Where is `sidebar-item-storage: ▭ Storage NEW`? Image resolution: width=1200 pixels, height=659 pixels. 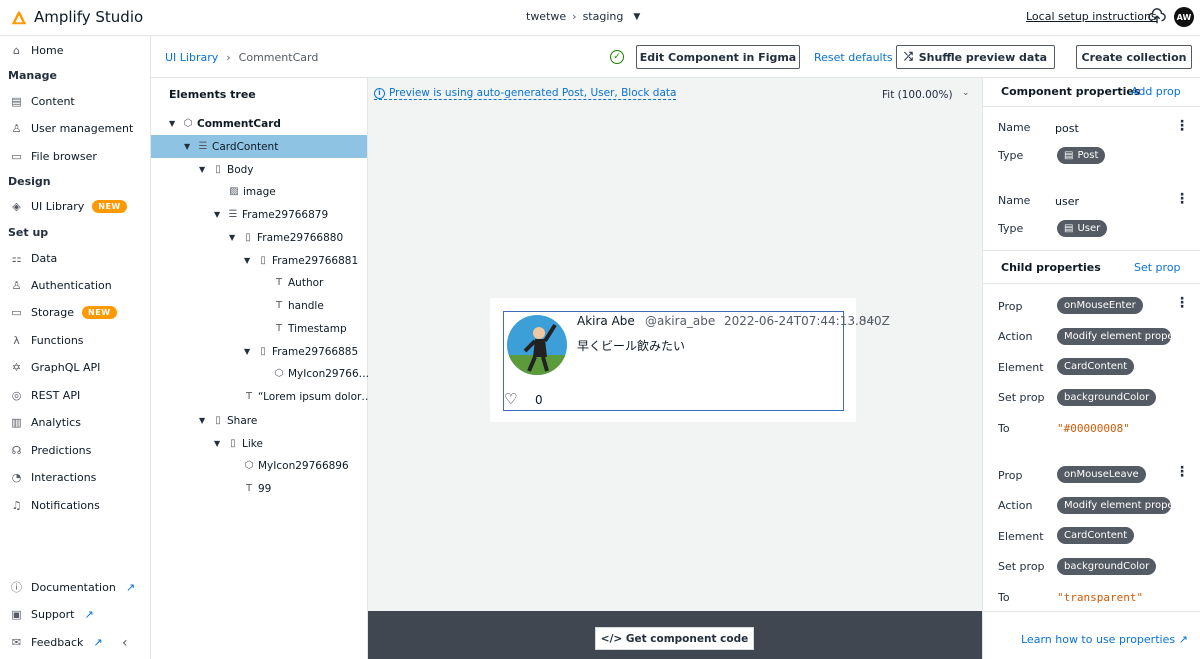
sidebar-item-storage: ▭ Storage NEW is located at coordinates (63, 312).